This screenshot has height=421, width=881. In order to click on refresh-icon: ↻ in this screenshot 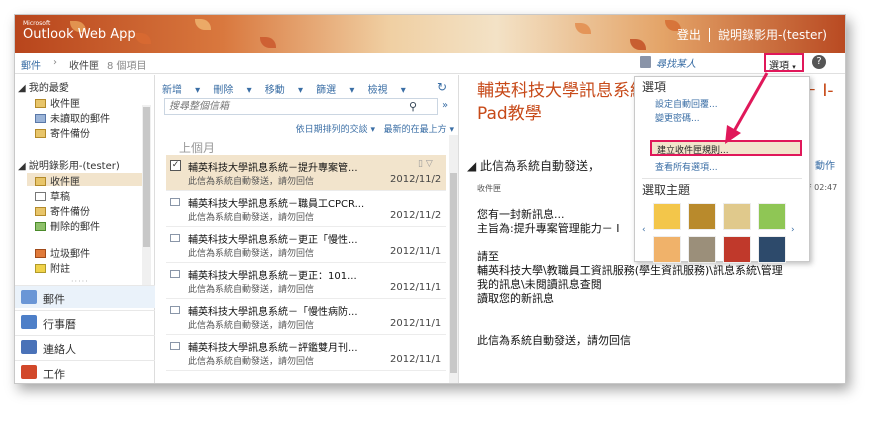, I will do `click(442, 87)`.